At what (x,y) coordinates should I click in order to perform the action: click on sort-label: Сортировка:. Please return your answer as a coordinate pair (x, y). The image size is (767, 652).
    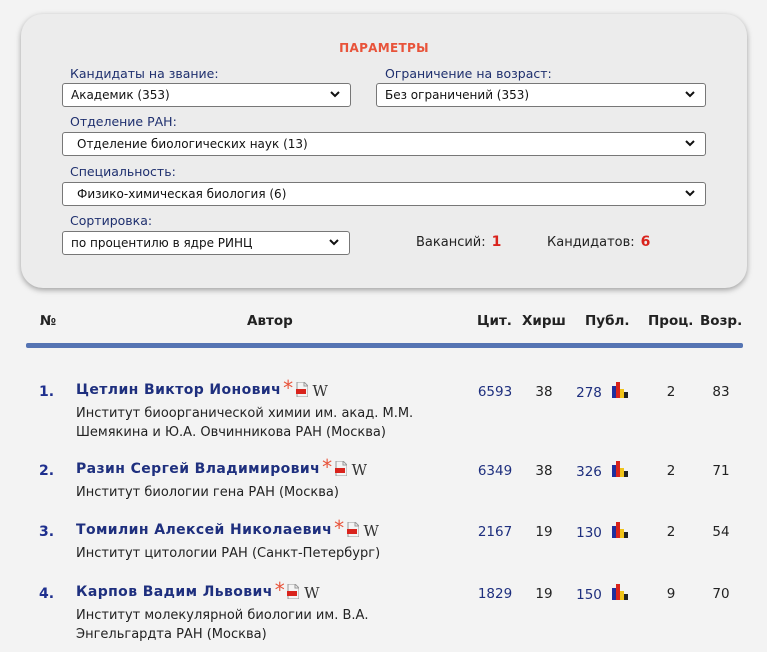
    Looking at the image, I should click on (111, 220).